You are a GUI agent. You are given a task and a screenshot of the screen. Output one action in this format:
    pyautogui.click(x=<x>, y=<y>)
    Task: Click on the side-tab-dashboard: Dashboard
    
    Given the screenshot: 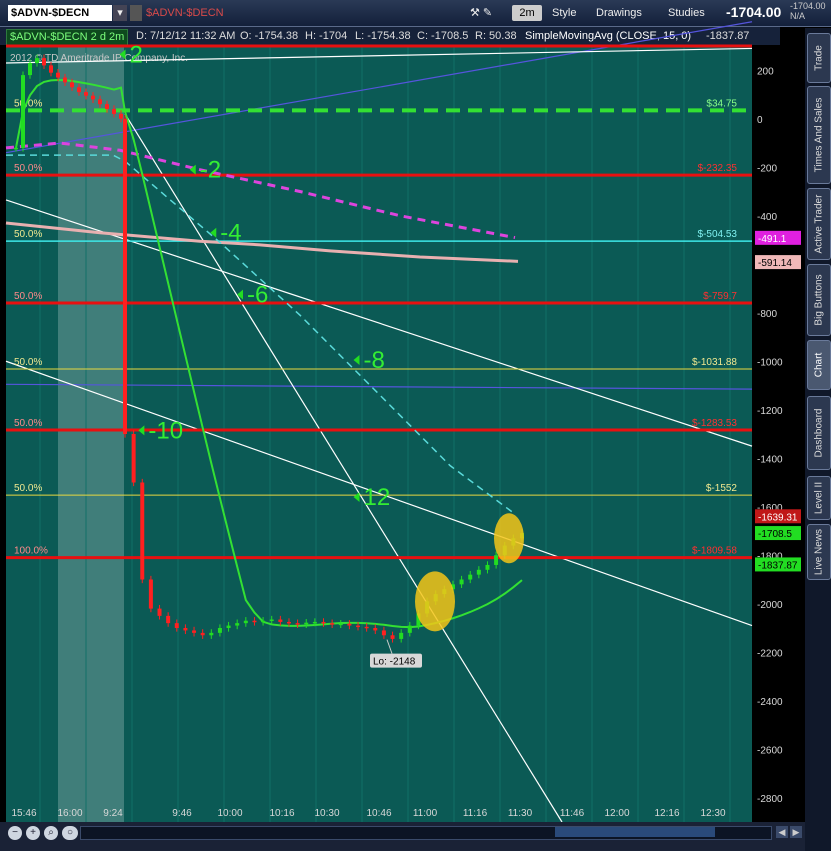 What is the action you would take?
    pyautogui.click(x=819, y=433)
    